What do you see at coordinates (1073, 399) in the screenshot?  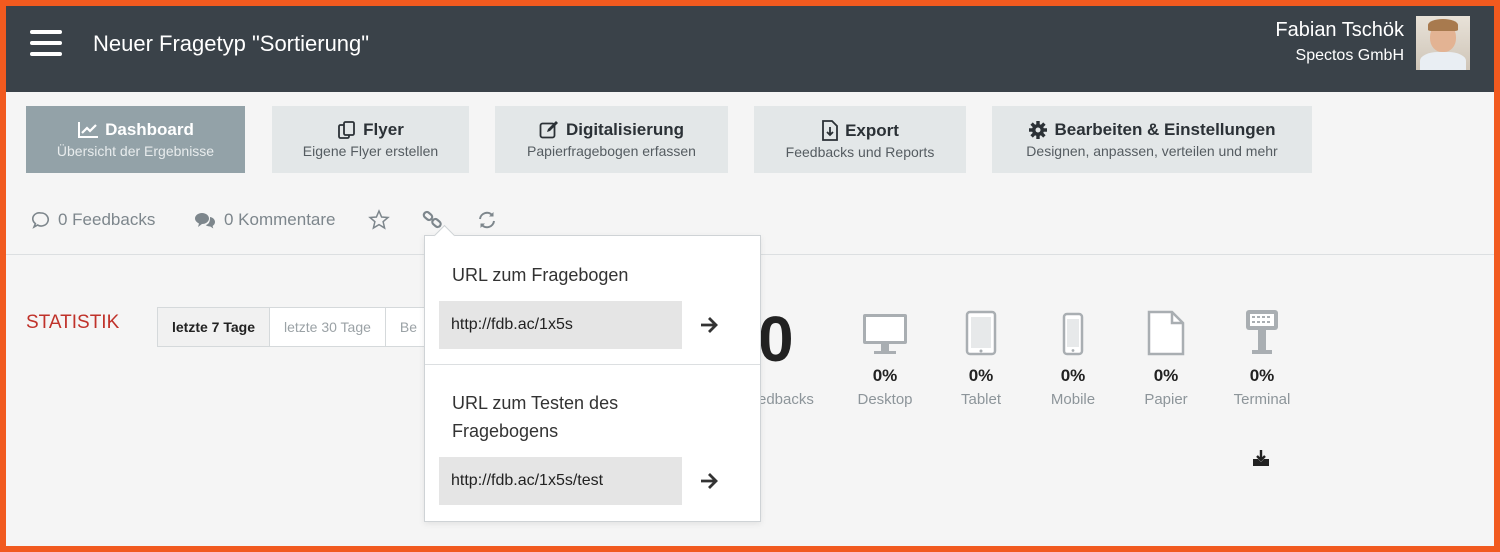 I see `mobile-label: Mobile` at bounding box center [1073, 399].